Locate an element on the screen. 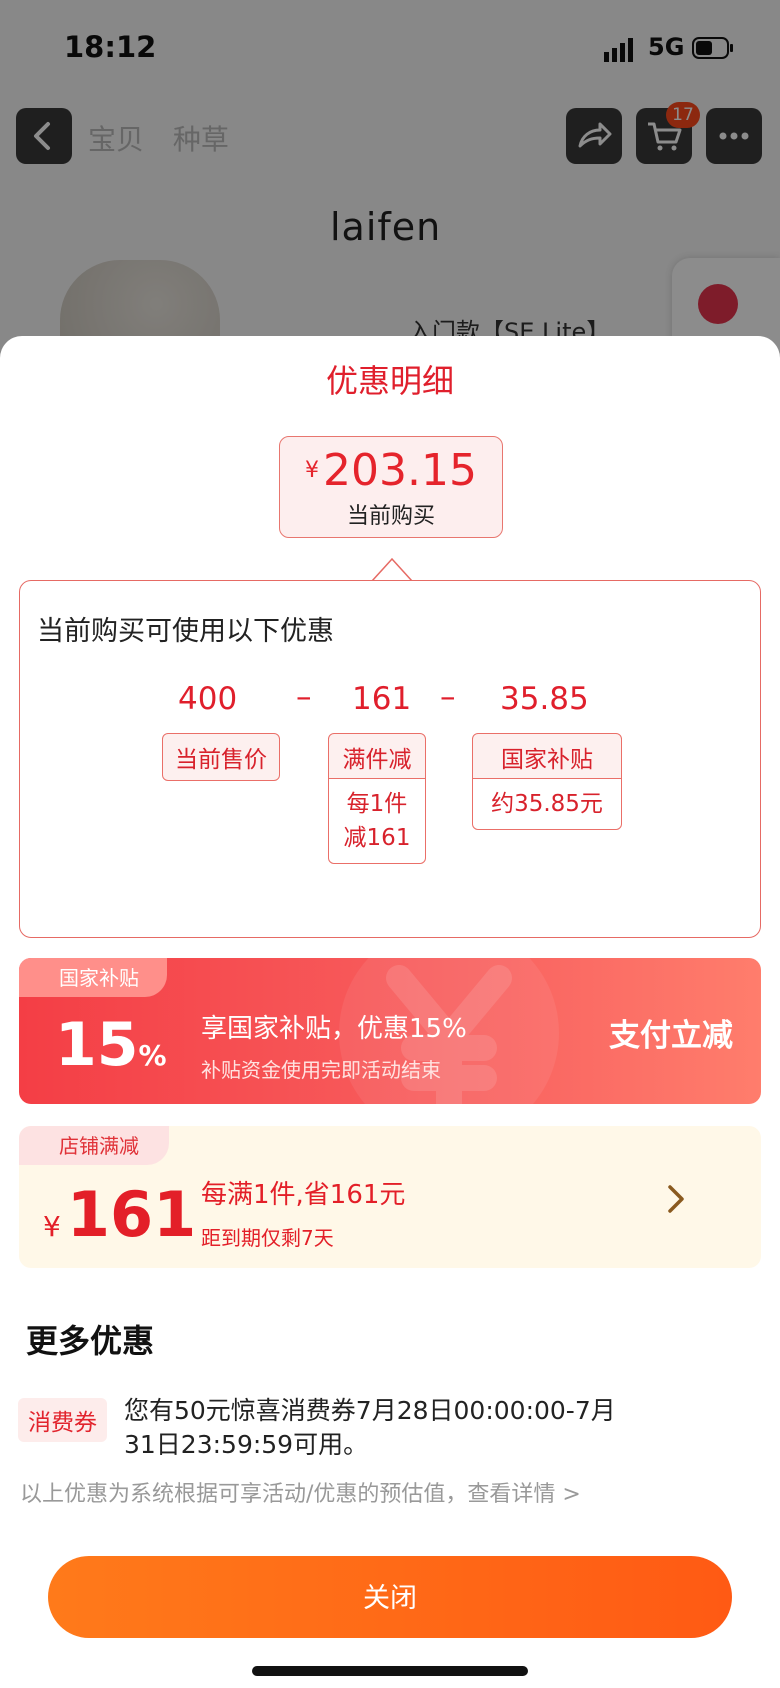 The image size is (780, 1688). store-discount-expiry: 距到期仅剩7天 is located at coordinates (267, 1238).